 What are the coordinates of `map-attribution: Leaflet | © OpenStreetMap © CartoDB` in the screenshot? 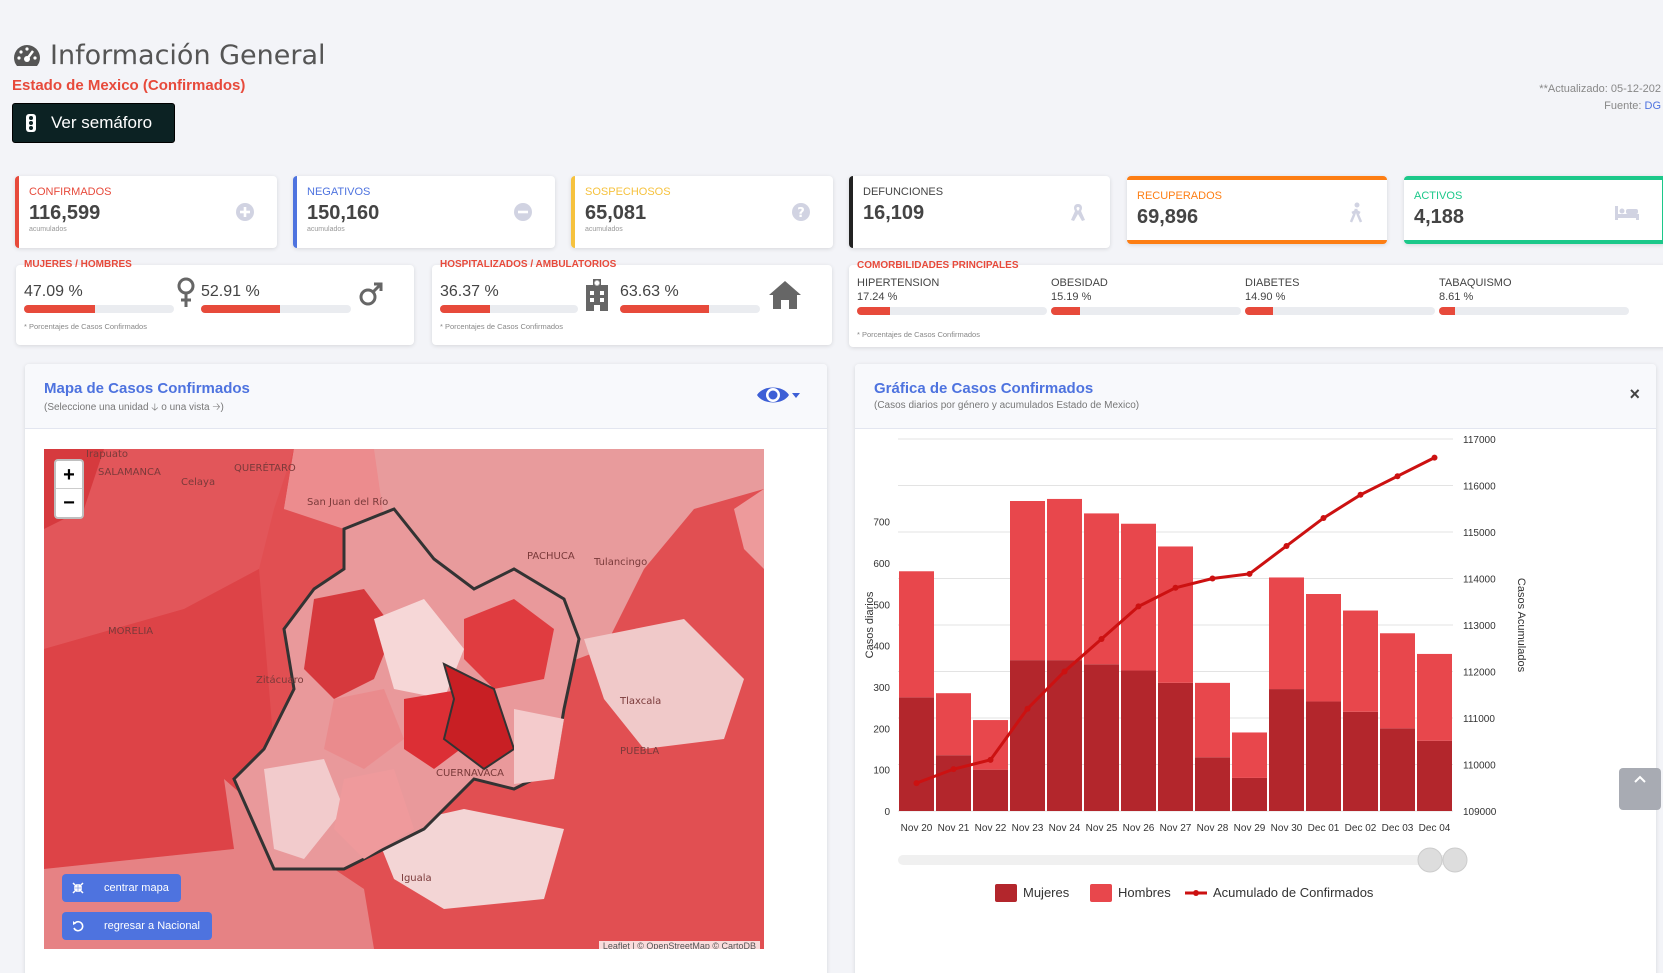 It's located at (679, 945).